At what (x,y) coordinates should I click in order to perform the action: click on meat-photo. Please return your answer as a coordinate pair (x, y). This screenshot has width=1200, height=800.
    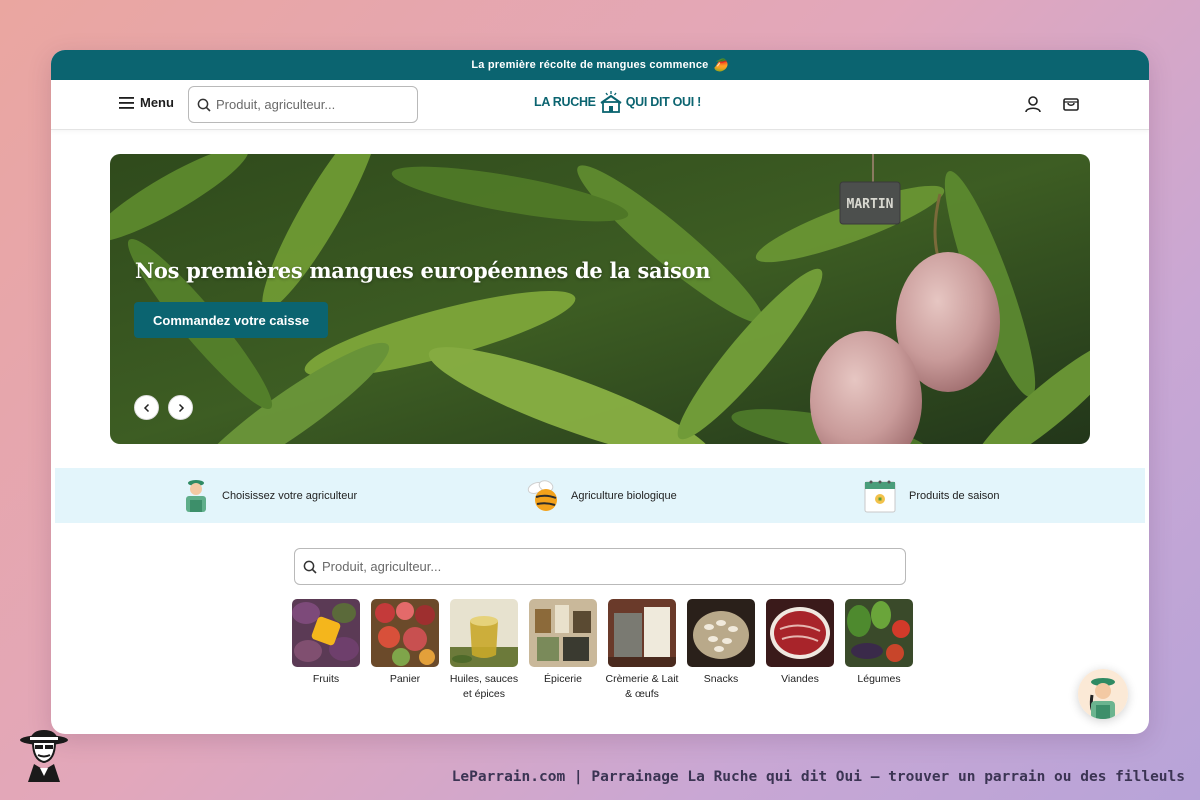
    Looking at the image, I should click on (800, 633).